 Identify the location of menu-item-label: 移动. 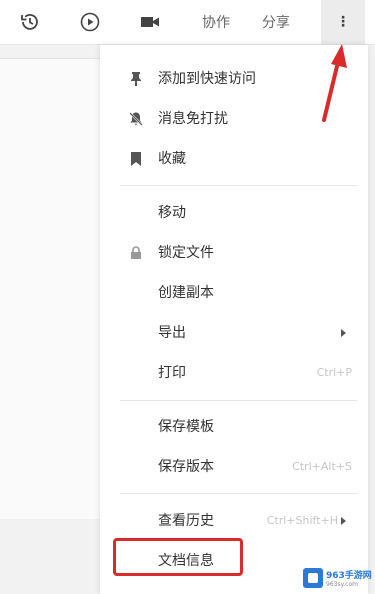
(172, 213).